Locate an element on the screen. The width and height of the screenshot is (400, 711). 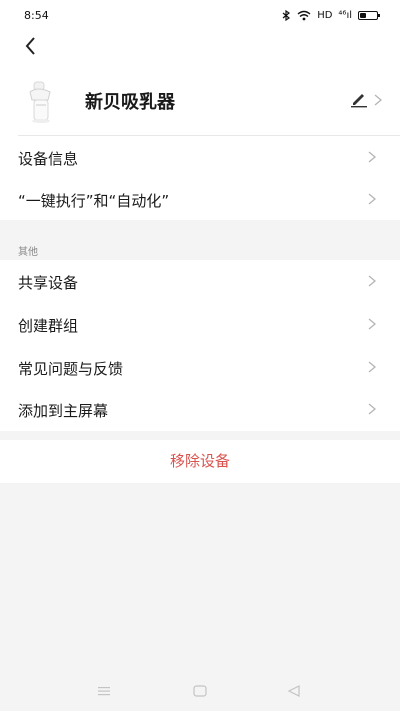
device-header: 新贝吸乳器 is located at coordinates (200, 102).